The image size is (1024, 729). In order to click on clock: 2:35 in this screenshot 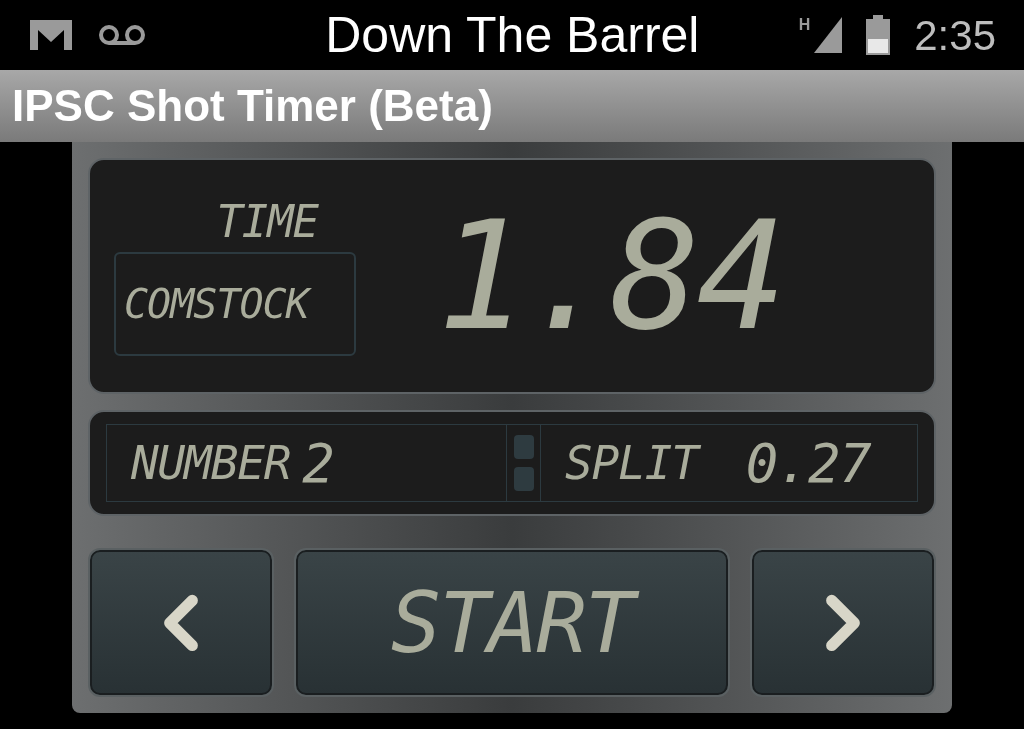, I will do `click(955, 35)`.